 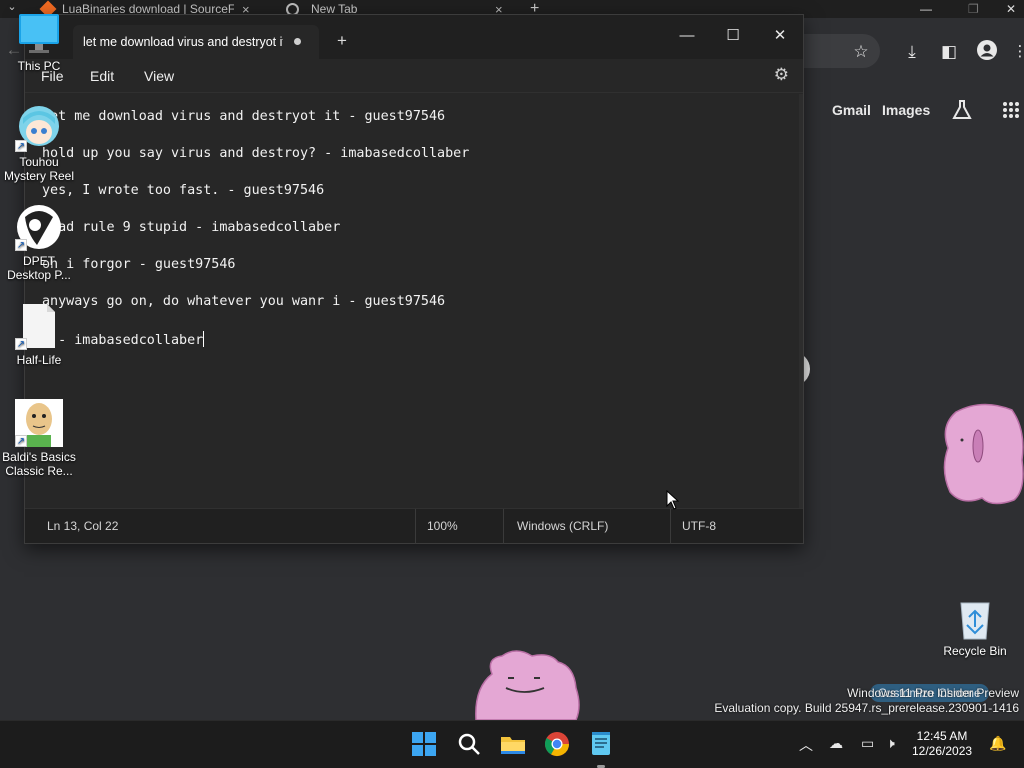 I want to click on line-ending: Windows (CRLF), so click(x=563, y=526).